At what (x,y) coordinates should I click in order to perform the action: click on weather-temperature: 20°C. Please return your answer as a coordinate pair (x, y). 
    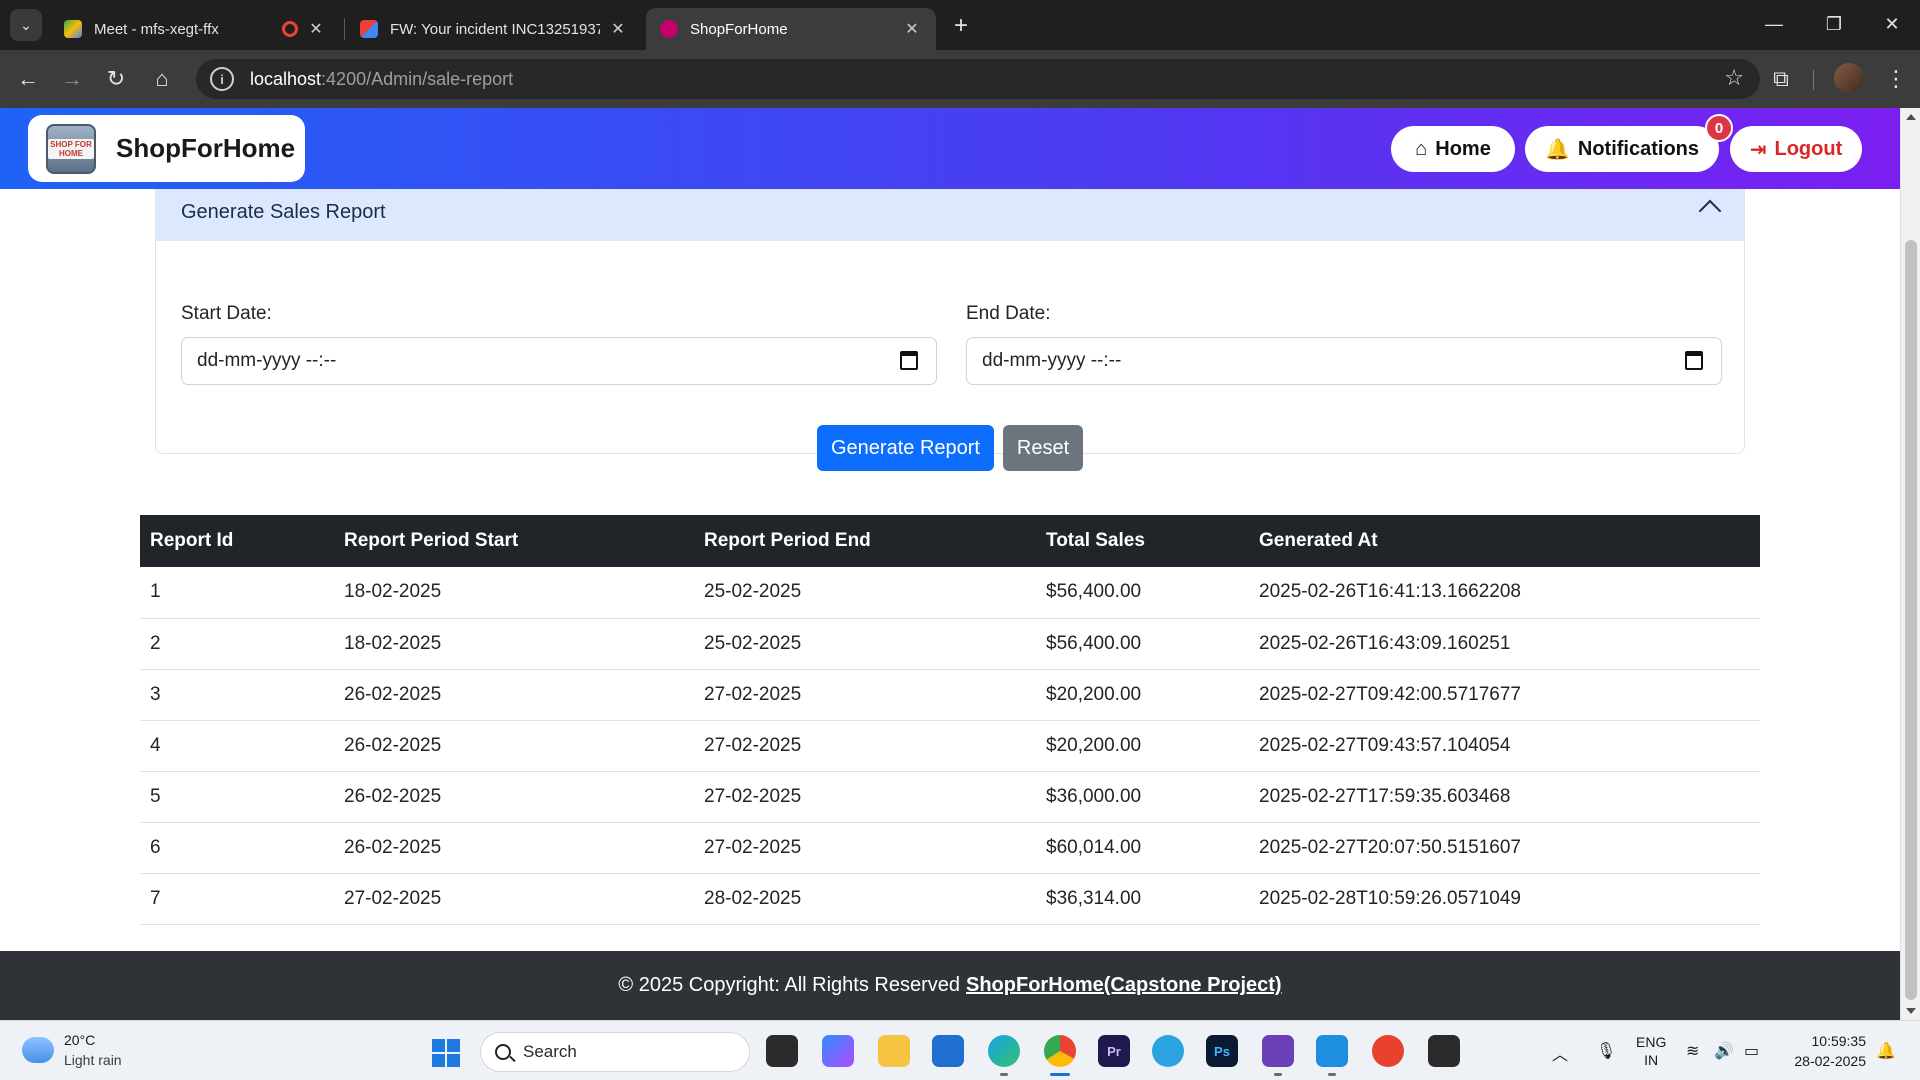
    Looking at the image, I should click on (79, 1040).